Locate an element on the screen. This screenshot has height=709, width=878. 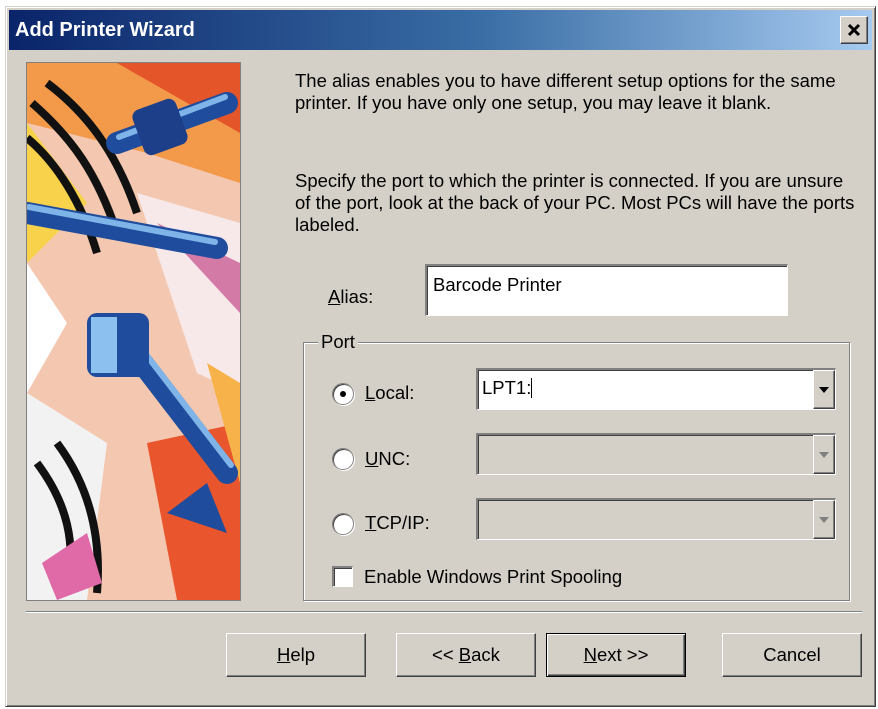
close-button is located at coordinates (854, 30).